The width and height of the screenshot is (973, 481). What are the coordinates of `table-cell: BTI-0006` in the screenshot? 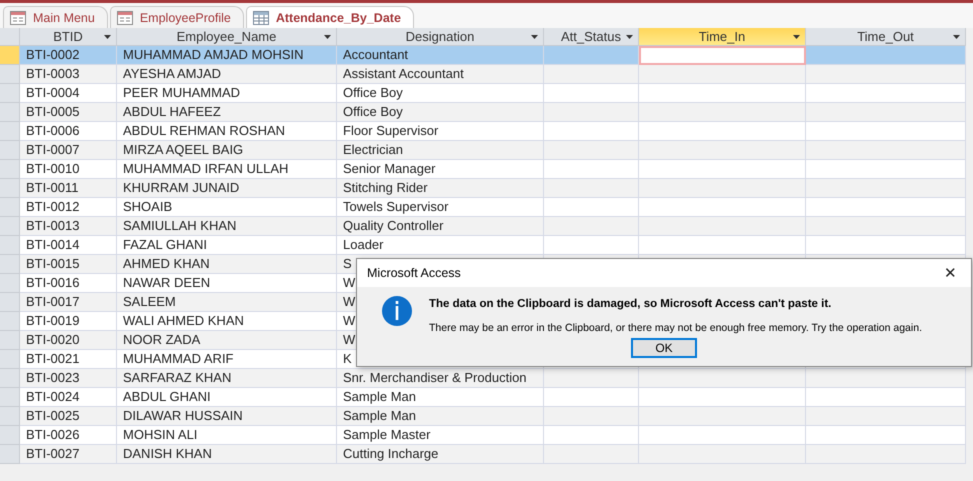 It's located at (68, 131).